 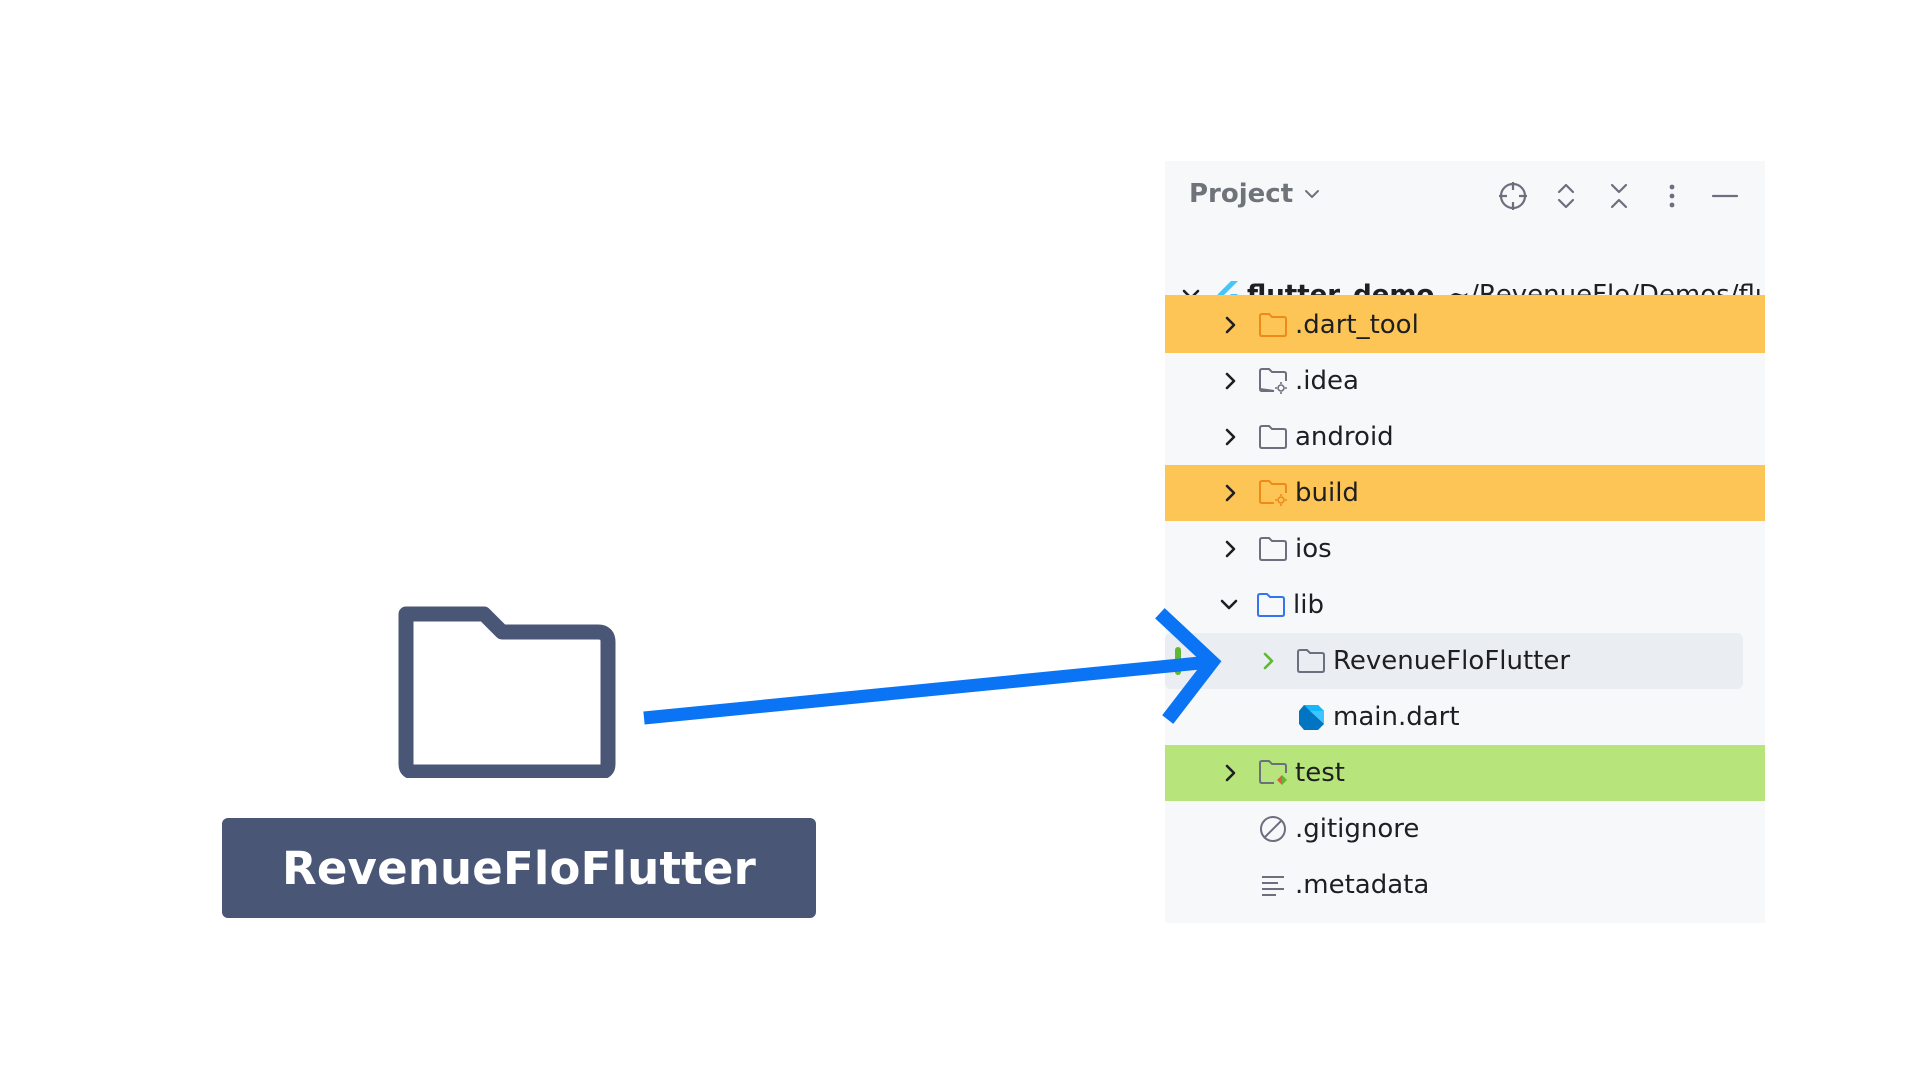 I want to click on tree-item-label: ios, so click(x=1313, y=549).